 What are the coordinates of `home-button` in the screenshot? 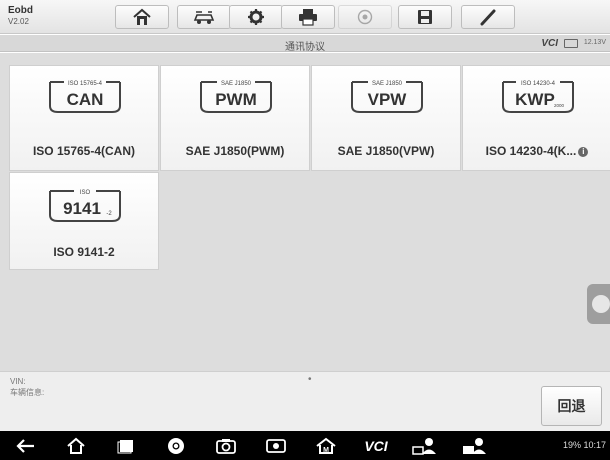 It's located at (142, 17).